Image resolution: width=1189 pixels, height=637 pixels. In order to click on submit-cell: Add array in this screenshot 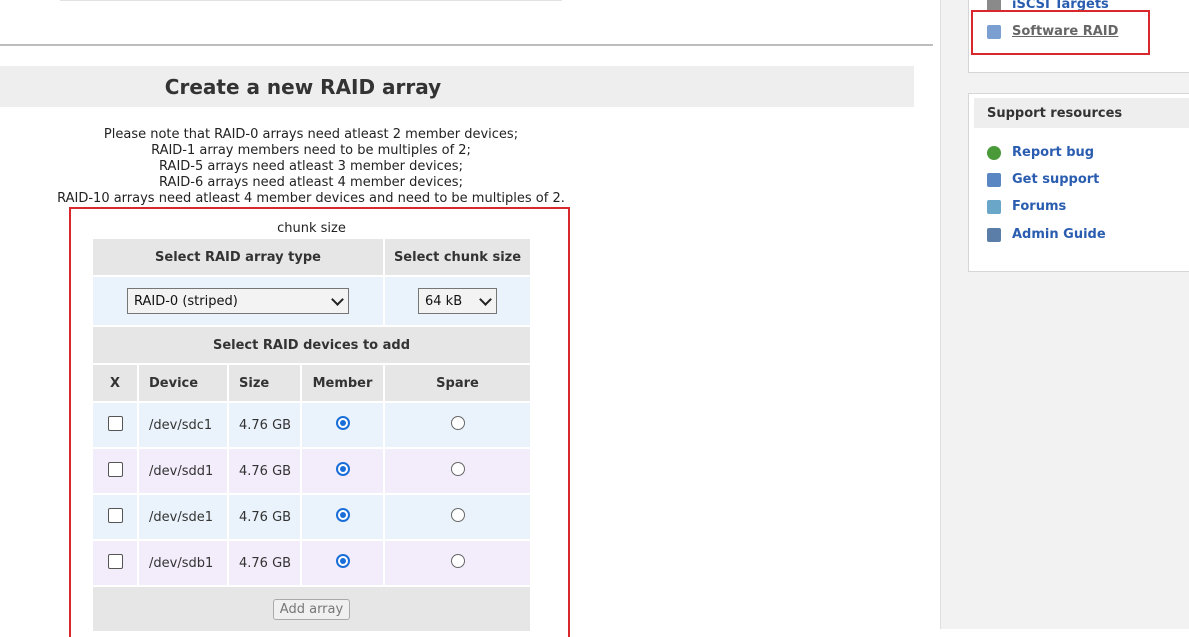, I will do `click(311, 609)`.